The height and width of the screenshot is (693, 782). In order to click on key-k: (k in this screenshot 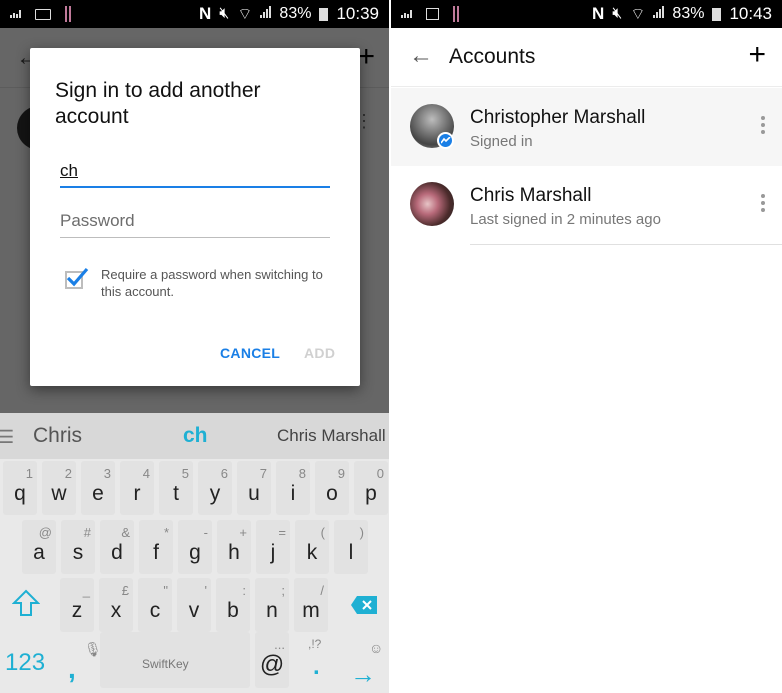, I will do `click(312, 547)`.